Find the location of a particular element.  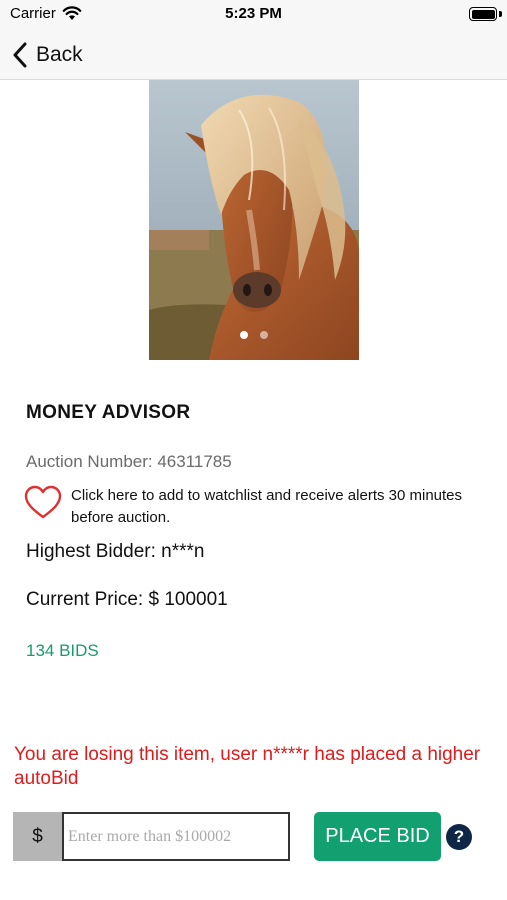

status-bar: Carrier 5:23 PM is located at coordinates (253, 15).